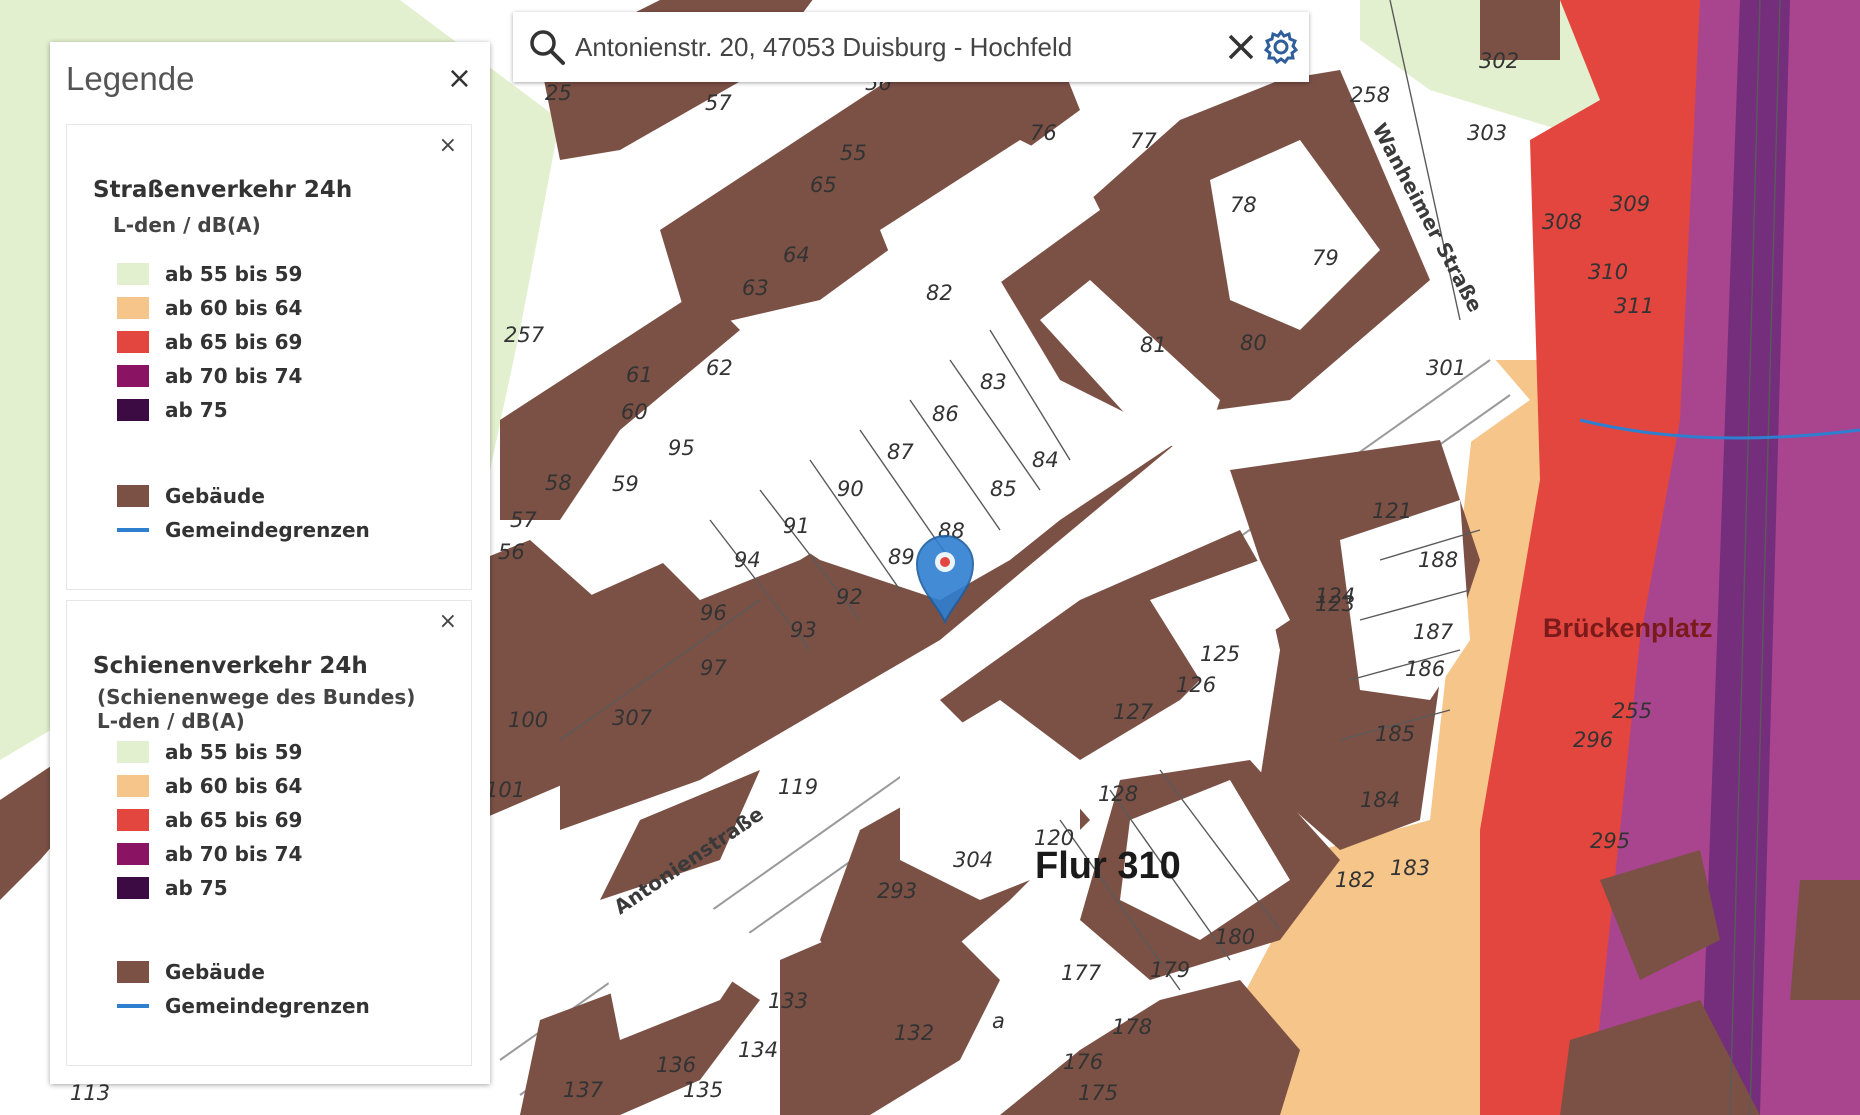 This screenshot has height=1115, width=1860. Describe the element at coordinates (849, 597) in the screenshot. I see `parcel-number: 92` at that location.